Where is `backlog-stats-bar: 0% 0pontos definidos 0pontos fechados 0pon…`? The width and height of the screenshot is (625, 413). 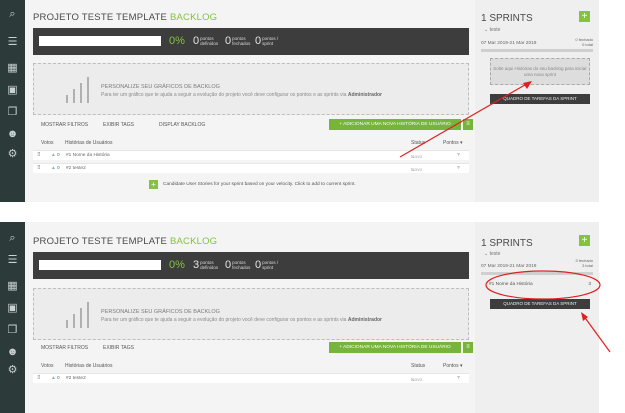 backlog-stats-bar: 0% 0pontos definidos 0pontos fechados 0pon… is located at coordinates (251, 41).